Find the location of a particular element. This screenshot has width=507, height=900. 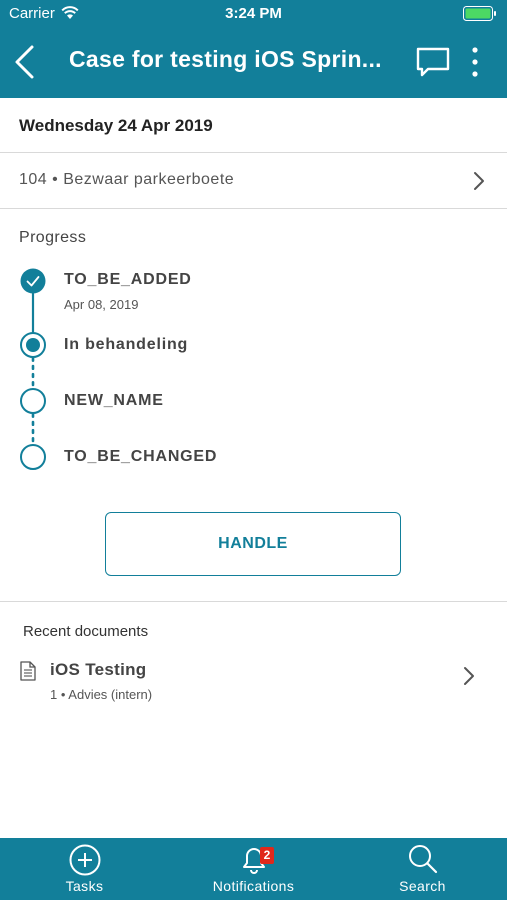

document-title: iOS Testing is located at coordinates (98, 669).